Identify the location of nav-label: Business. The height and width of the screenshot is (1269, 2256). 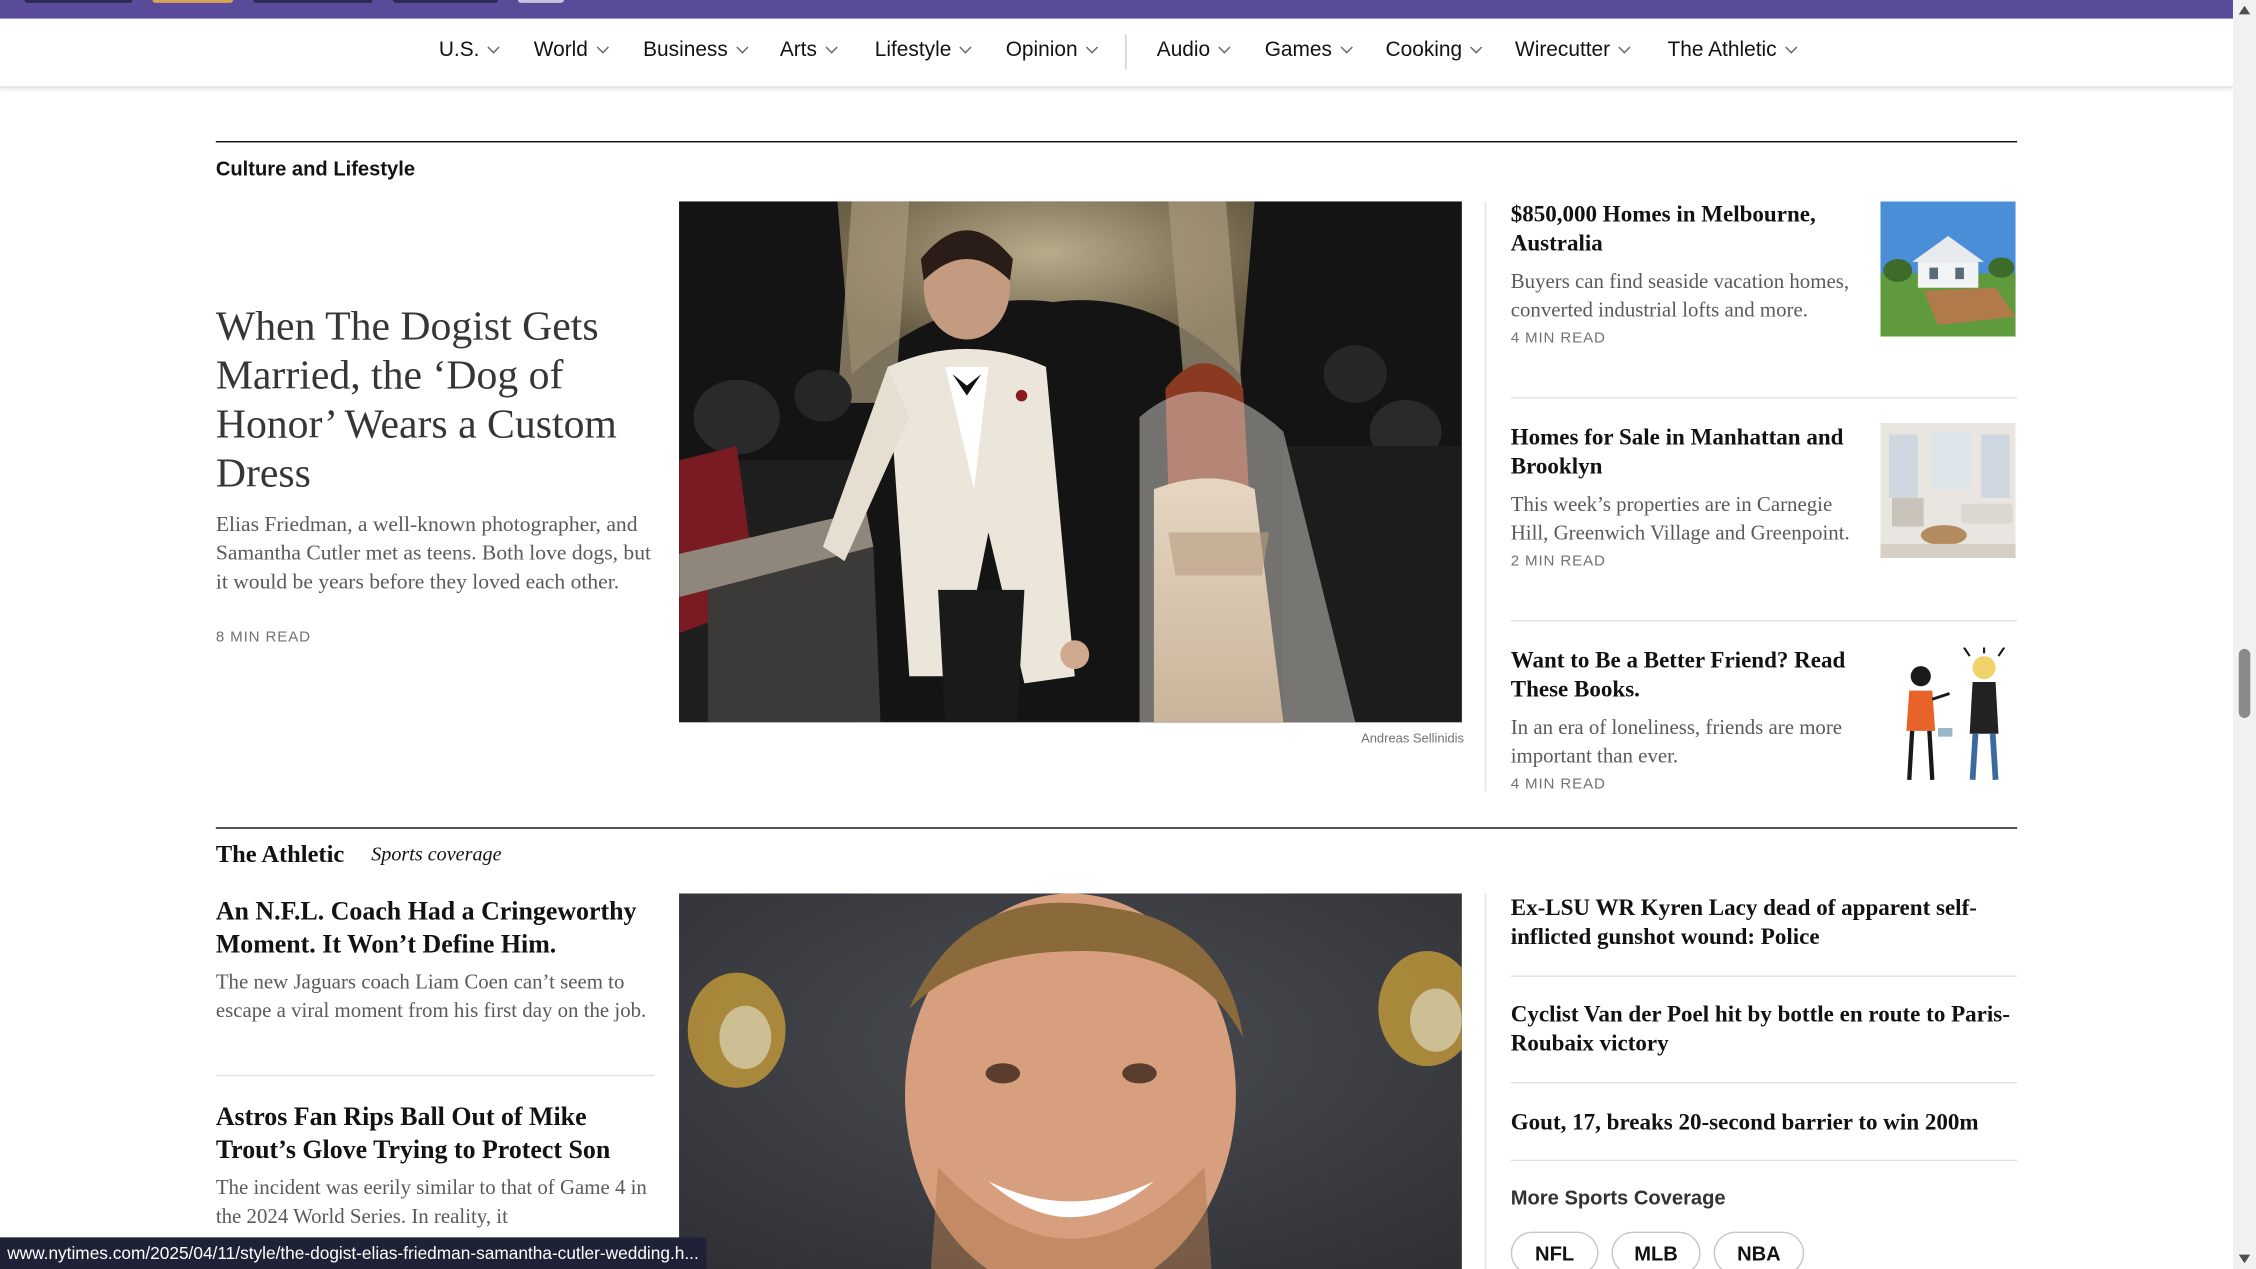
(685, 50).